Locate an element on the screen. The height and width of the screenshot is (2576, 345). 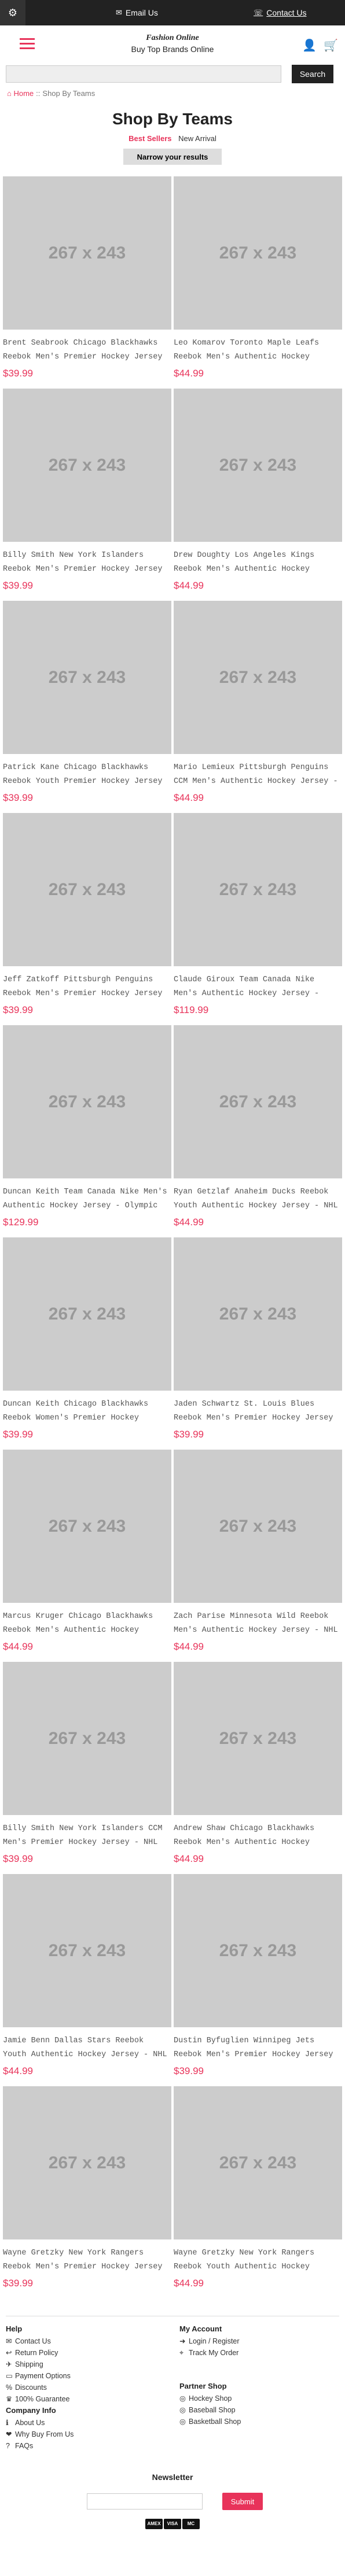
footer-partner-link: ◎ Baseball Shop is located at coordinates (210, 2410).